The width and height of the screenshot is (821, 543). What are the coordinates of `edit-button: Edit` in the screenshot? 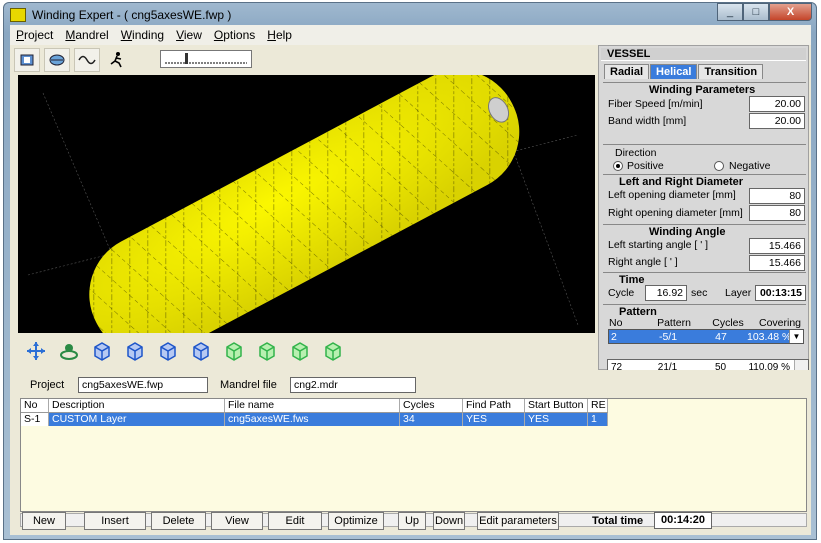 It's located at (295, 521).